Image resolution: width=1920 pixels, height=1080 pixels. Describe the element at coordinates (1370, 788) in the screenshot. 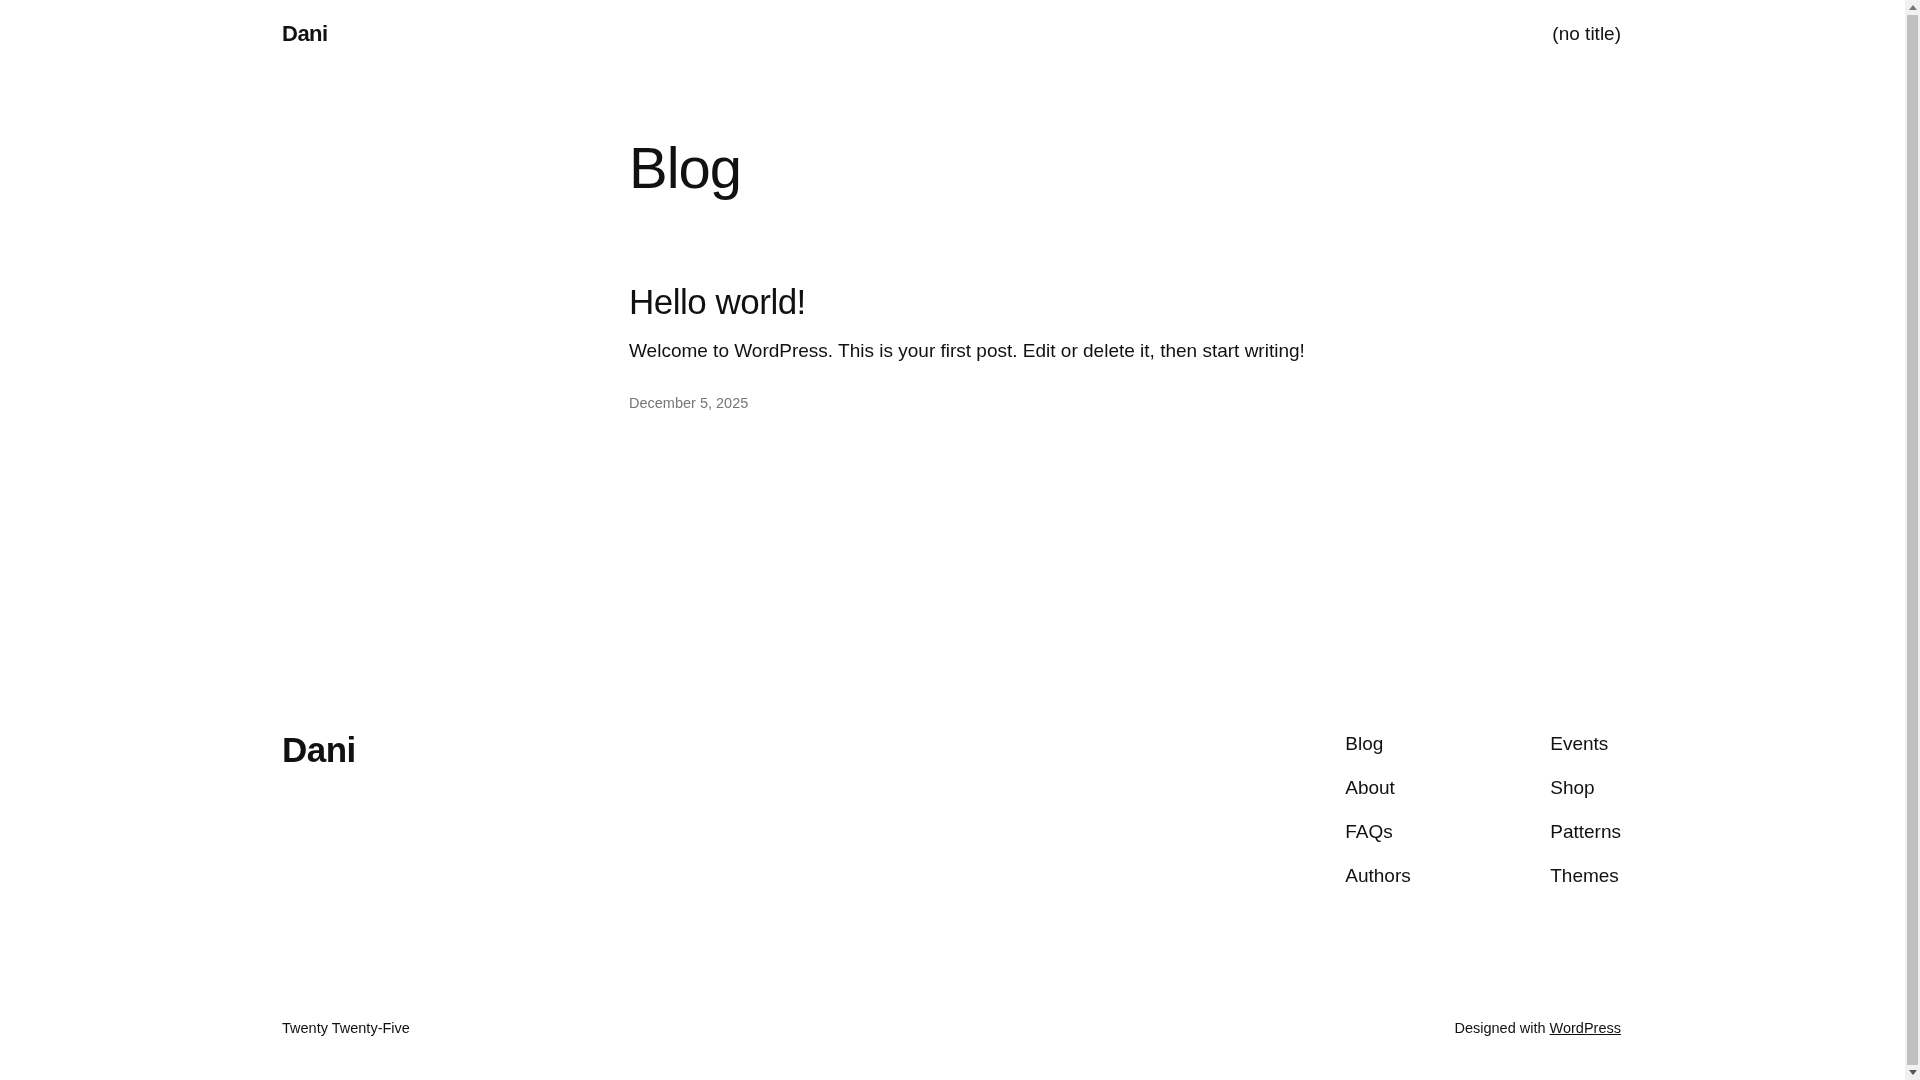

I see `footer-nav-link: About` at that location.